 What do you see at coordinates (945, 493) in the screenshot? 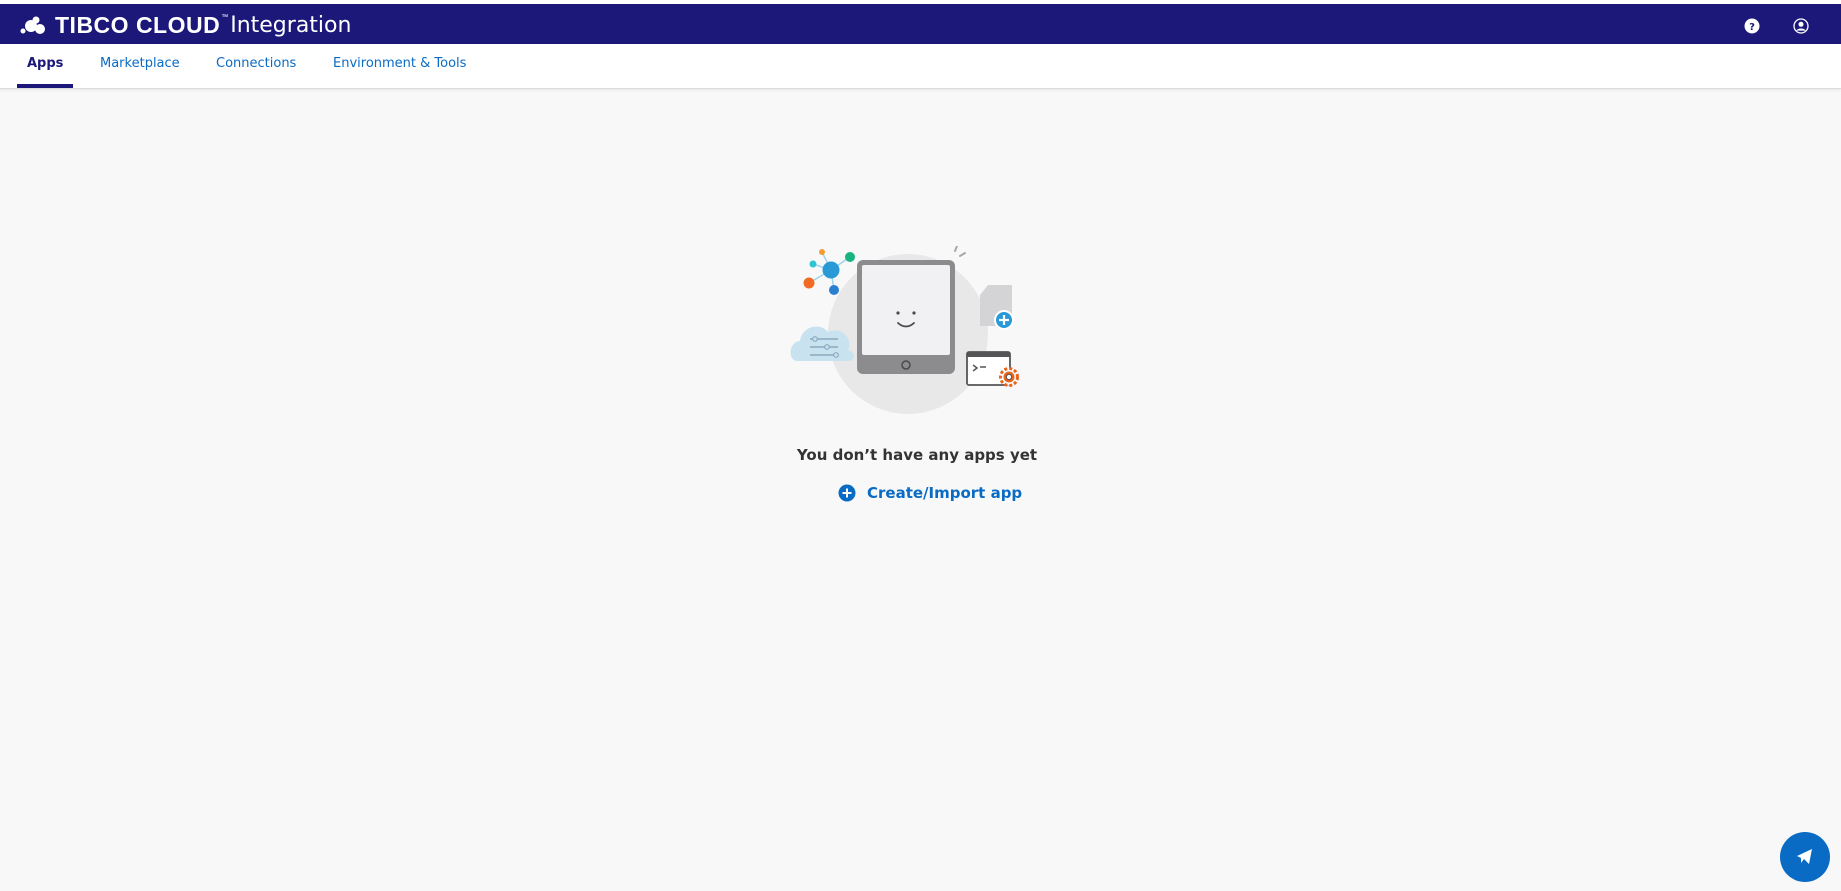
I see `create-import-app-label: Create/Import app` at bounding box center [945, 493].